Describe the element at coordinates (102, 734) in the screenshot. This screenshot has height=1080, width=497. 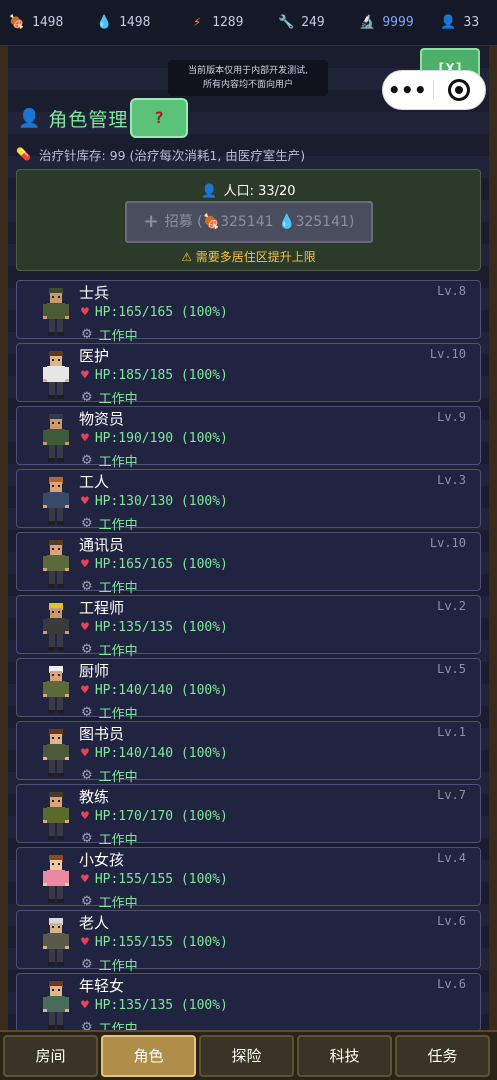
I see `character-name: 图书员` at that location.